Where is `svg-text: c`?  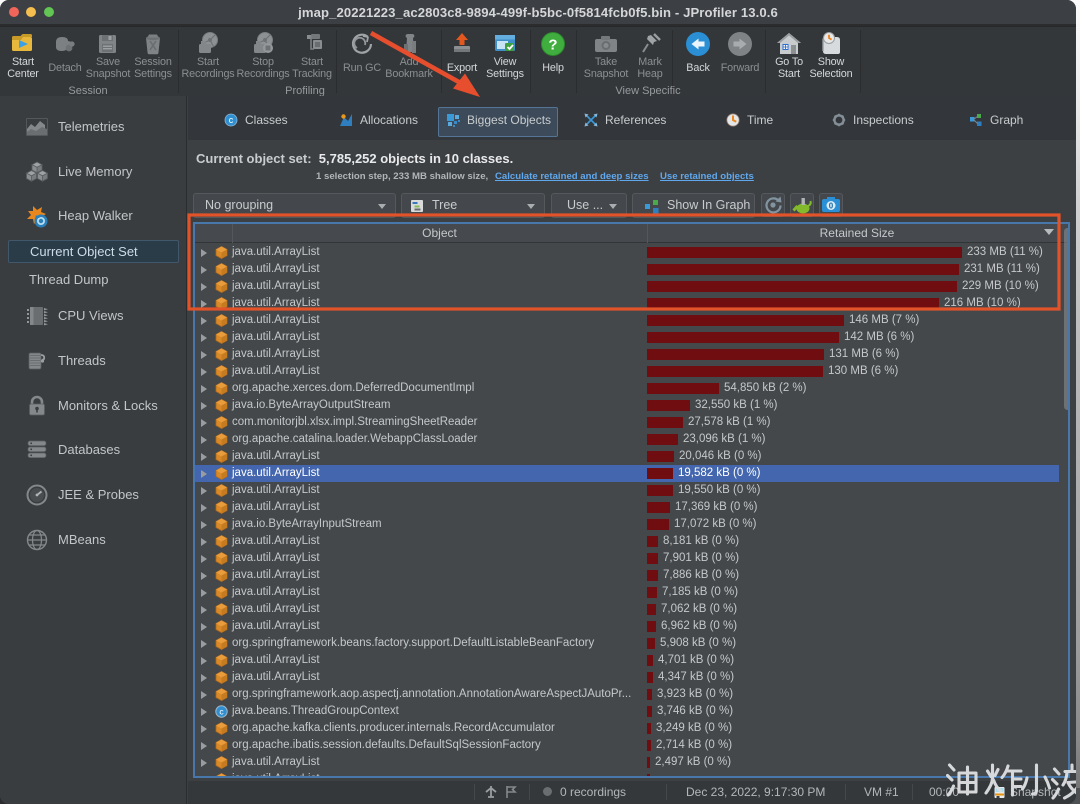 svg-text: c is located at coordinates (231, 120).